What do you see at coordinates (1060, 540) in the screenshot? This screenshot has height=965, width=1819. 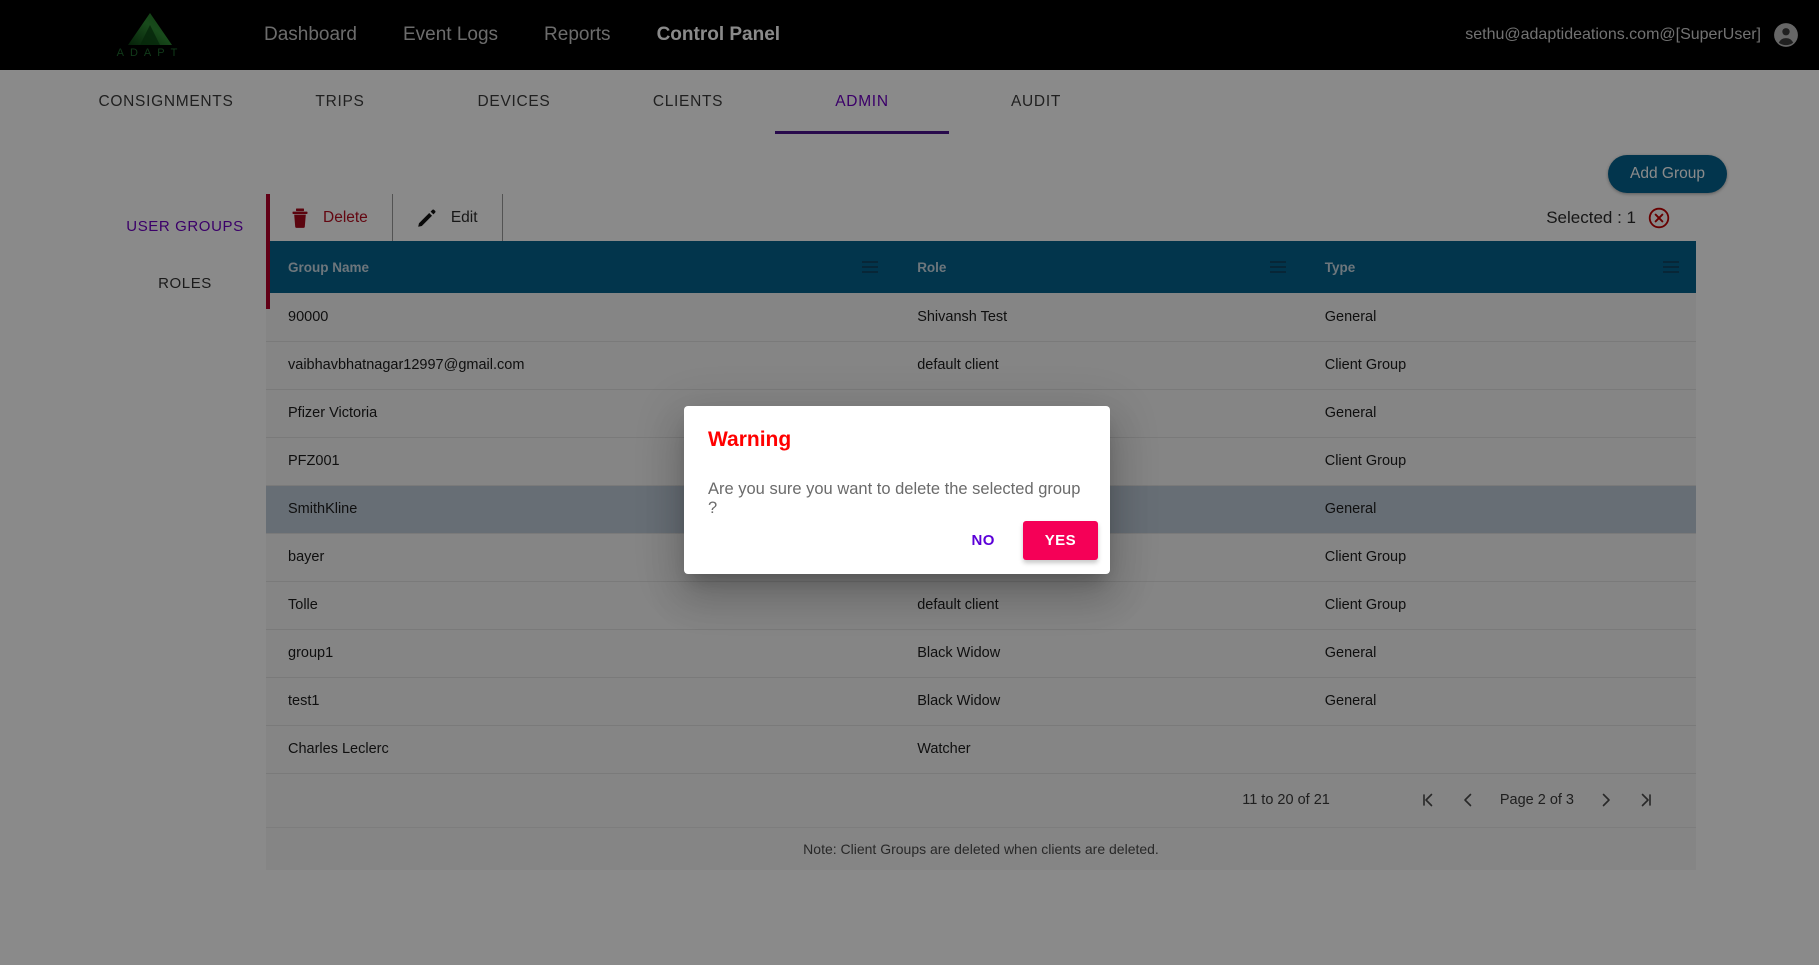 I see `dialog-yes-button: YES` at bounding box center [1060, 540].